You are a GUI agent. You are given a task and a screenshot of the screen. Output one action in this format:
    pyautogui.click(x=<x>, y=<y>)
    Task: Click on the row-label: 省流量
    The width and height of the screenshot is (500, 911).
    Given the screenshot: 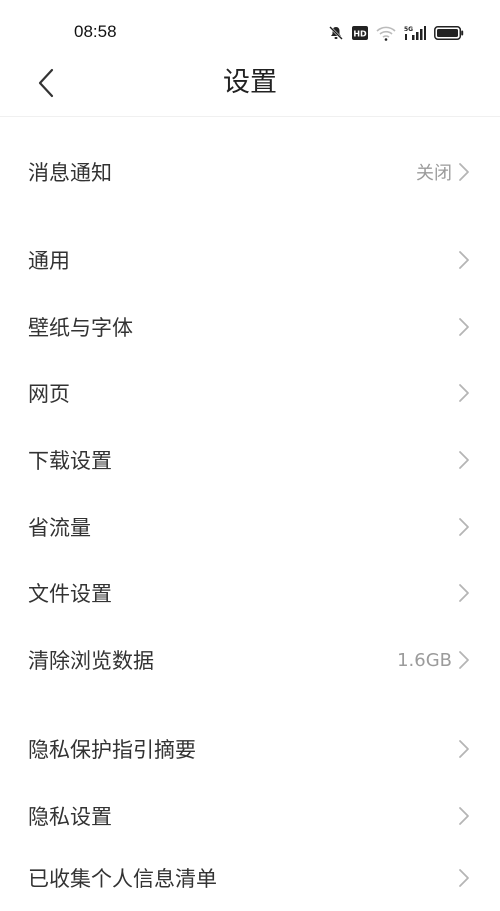 What is the action you would take?
    pyautogui.click(x=59, y=528)
    